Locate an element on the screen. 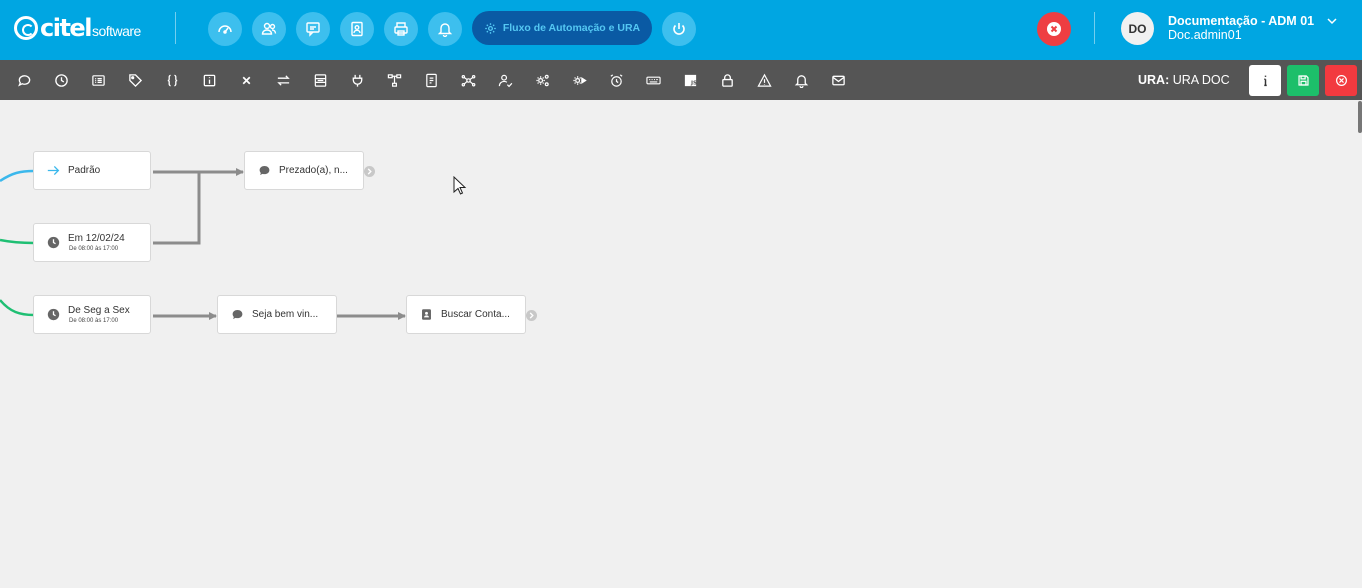 The image size is (1362, 588). save-button is located at coordinates (1303, 80).